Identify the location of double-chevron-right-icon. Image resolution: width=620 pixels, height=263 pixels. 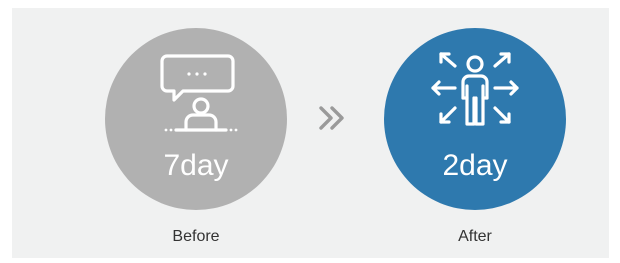
(331, 118).